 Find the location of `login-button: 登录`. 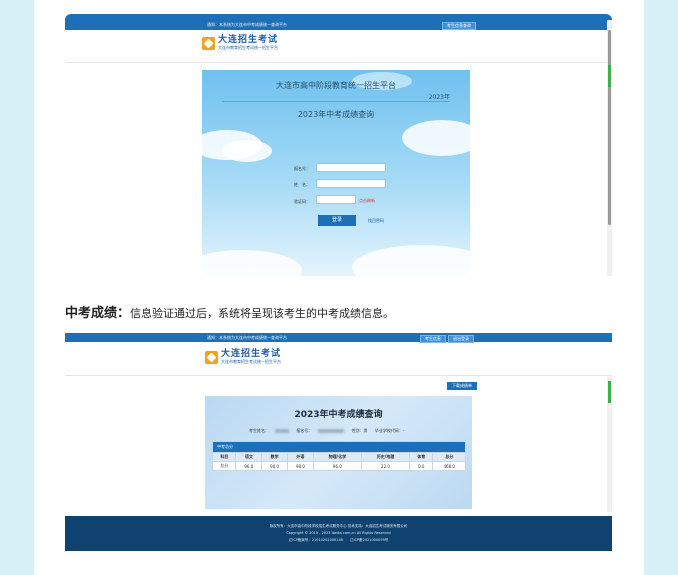

login-button: 登录 is located at coordinates (337, 220).